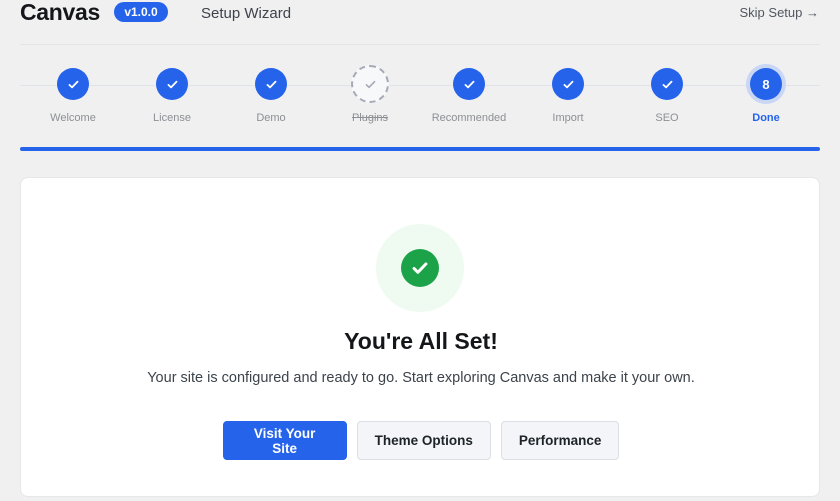 The height and width of the screenshot is (501, 840). What do you see at coordinates (60, 12) in the screenshot?
I see `brand-logo: Canvas` at bounding box center [60, 12].